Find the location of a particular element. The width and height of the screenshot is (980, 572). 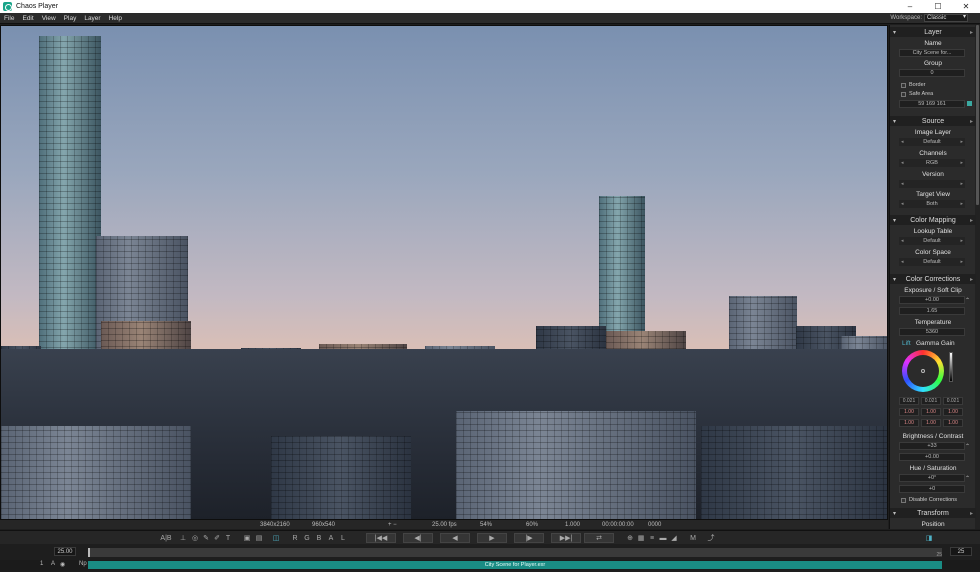

fps-field: 25.00 is located at coordinates (65, 551).